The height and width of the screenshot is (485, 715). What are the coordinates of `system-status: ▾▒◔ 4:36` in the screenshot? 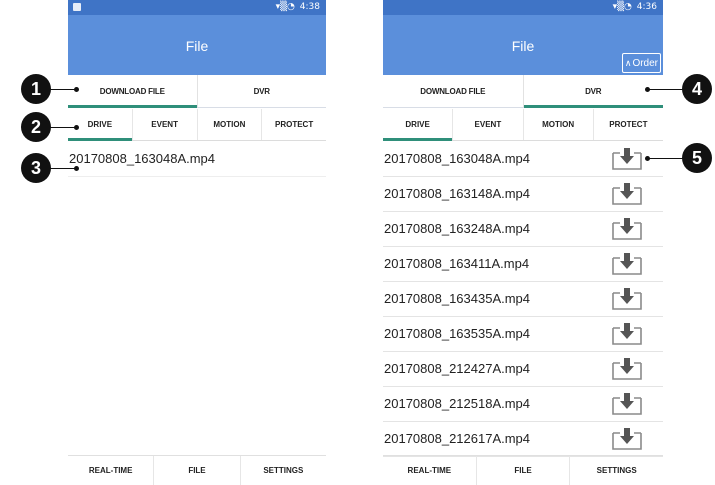 It's located at (635, 7).